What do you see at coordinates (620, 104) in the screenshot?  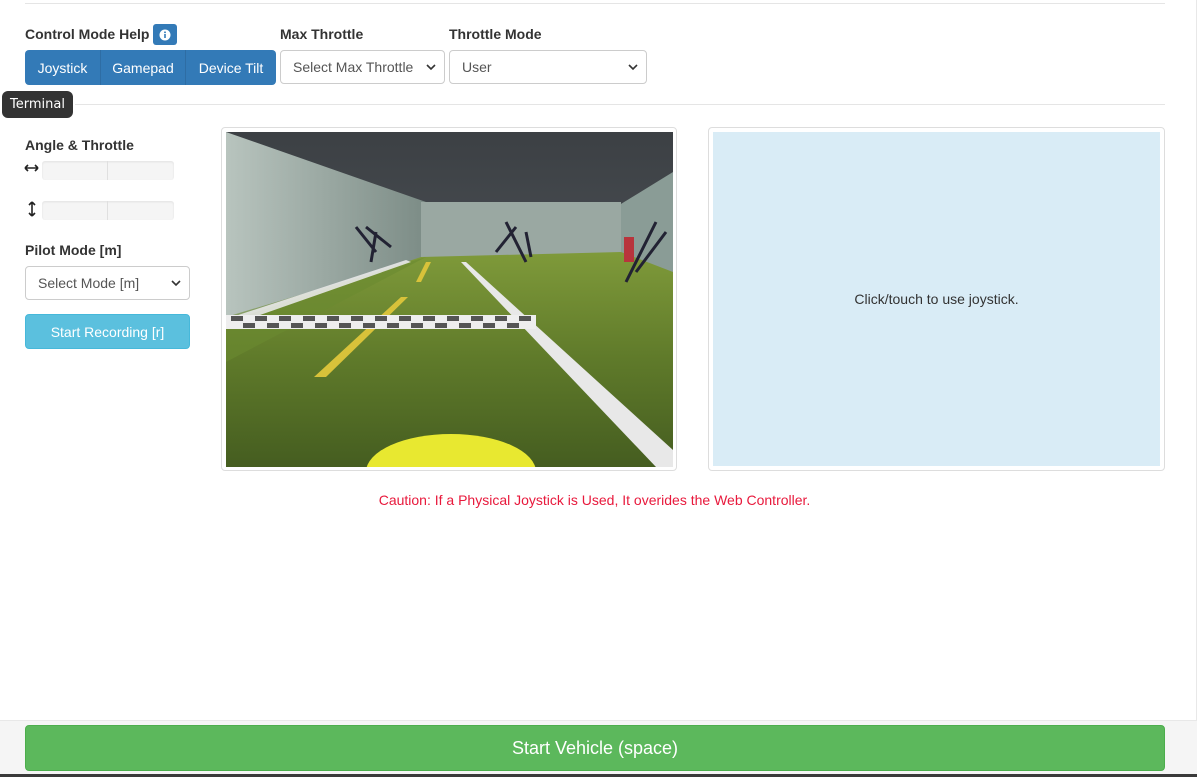 I see `section-divider` at bounding box center [620, 104].